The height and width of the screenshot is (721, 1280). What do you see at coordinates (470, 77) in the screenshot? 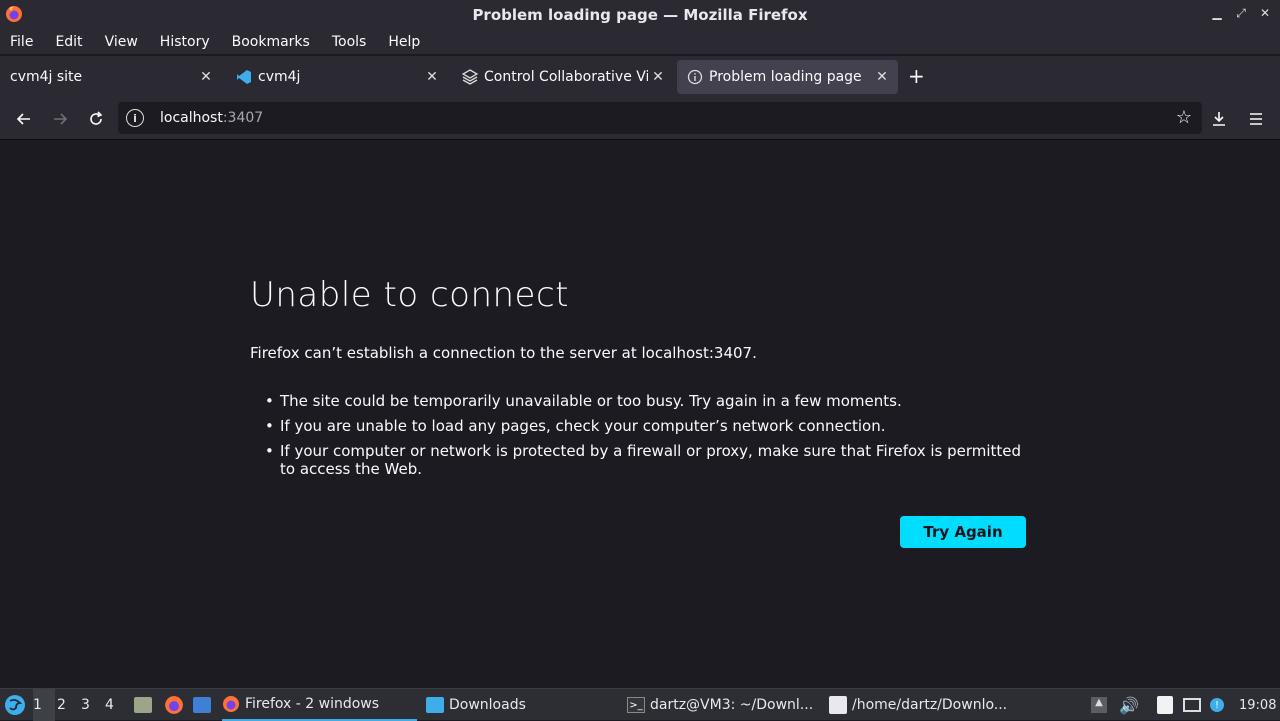
I see `layers-icon` at bounding box center [470, 77].